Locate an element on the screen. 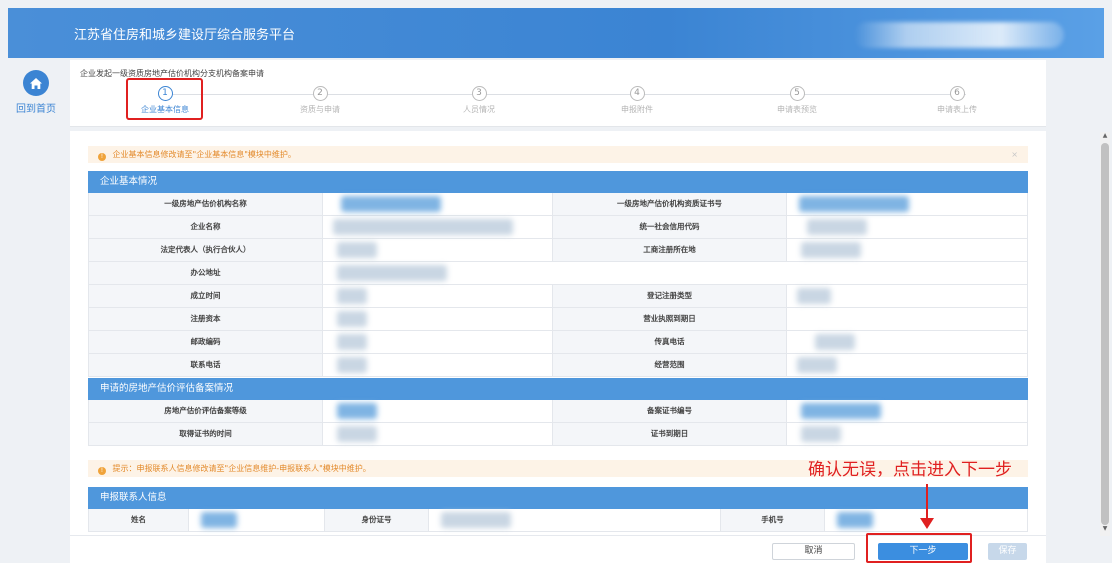 The height and width of the screenshot is (563, 1112). field-label: 联系电话 is located at coordinates (206, 365).